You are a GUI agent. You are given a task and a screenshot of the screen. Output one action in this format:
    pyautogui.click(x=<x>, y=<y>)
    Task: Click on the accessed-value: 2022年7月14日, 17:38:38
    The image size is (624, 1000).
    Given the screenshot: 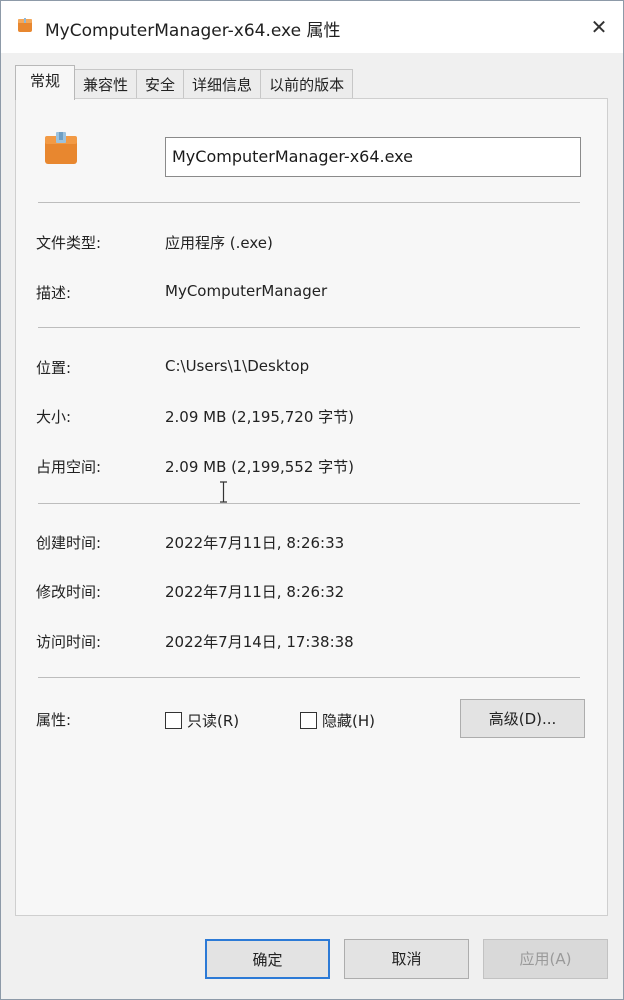 What is the action you would take?
    pyautogui.click(x=259, y=642)
    